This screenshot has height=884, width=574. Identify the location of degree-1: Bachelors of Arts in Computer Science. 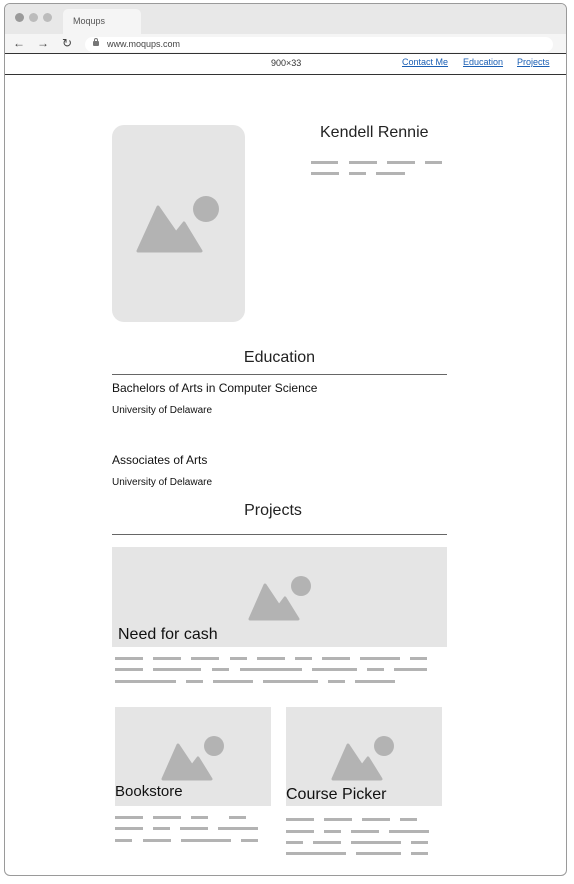
(215, 388).